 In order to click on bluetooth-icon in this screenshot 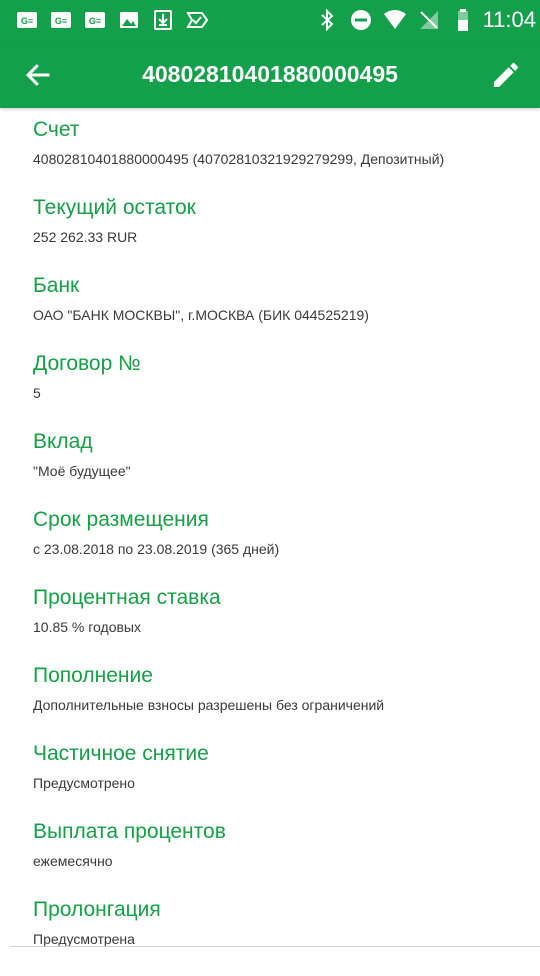, I will do `click(327, 20)`.